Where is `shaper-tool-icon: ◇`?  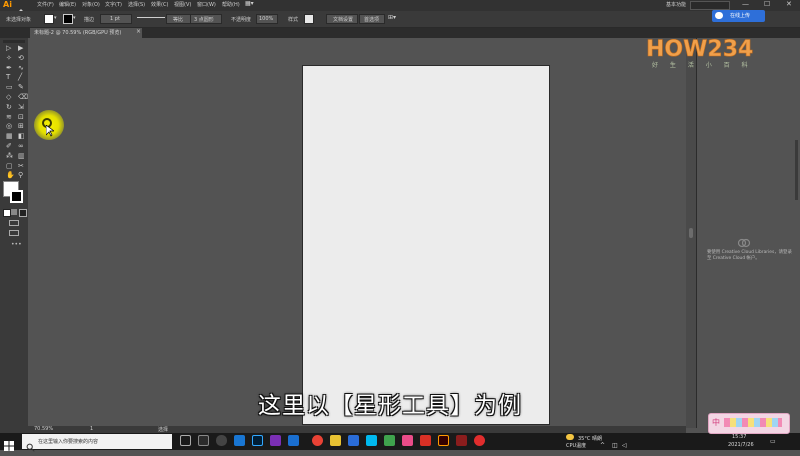 shaper-tool-icon: ◇ is located at coordinates (8, 97).